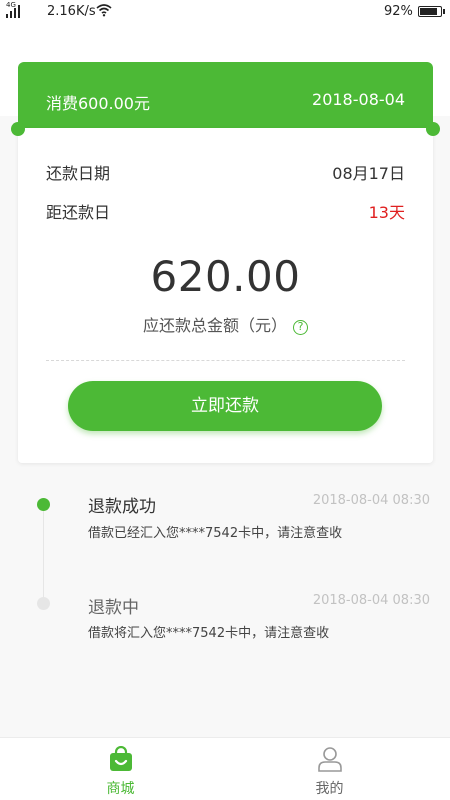 The width and height of the screenshot is (450, 800). I want to click on due-date-row: 还款日期 08月17日, so click(225, 172).